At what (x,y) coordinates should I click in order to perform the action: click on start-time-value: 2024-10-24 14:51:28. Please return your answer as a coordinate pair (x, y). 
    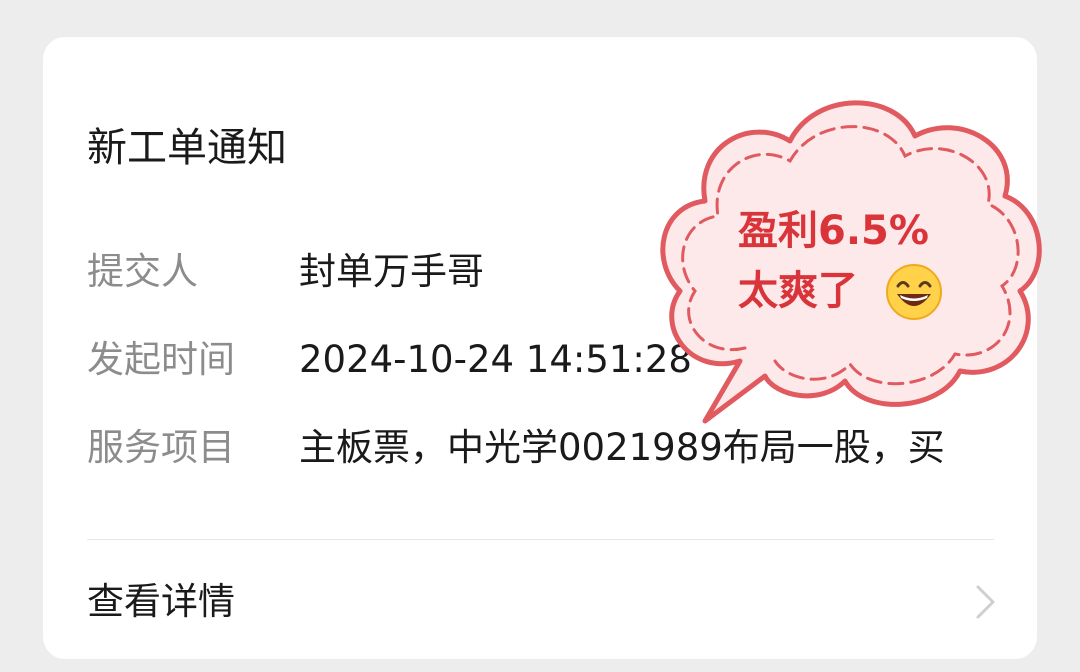
    Looking at the image, I should click on (495, 359).